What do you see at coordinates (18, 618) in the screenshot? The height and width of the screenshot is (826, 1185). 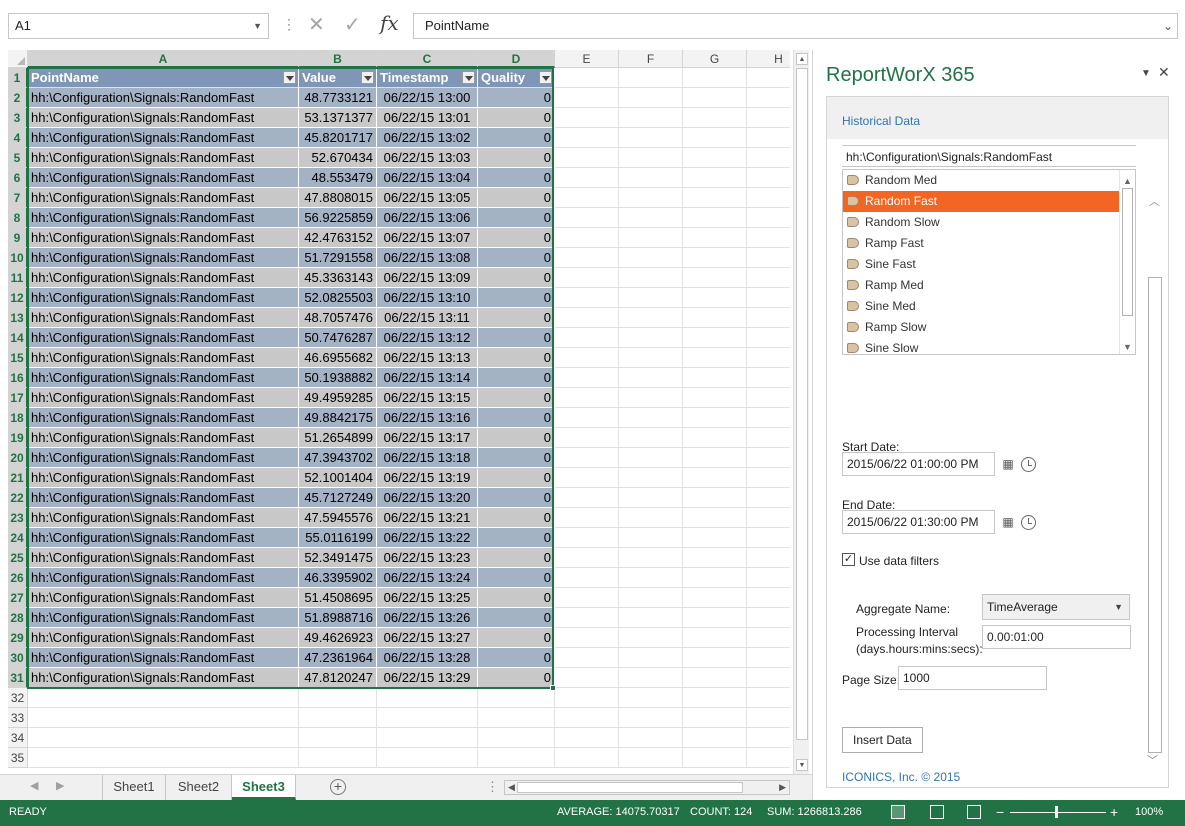 I see `row-header: 28` at bounding box center [18, 618].